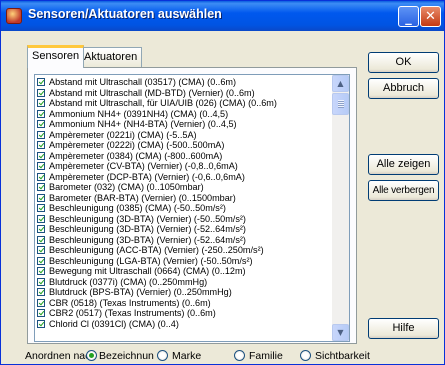  I want to click on radio-familie, so click(239, 355).